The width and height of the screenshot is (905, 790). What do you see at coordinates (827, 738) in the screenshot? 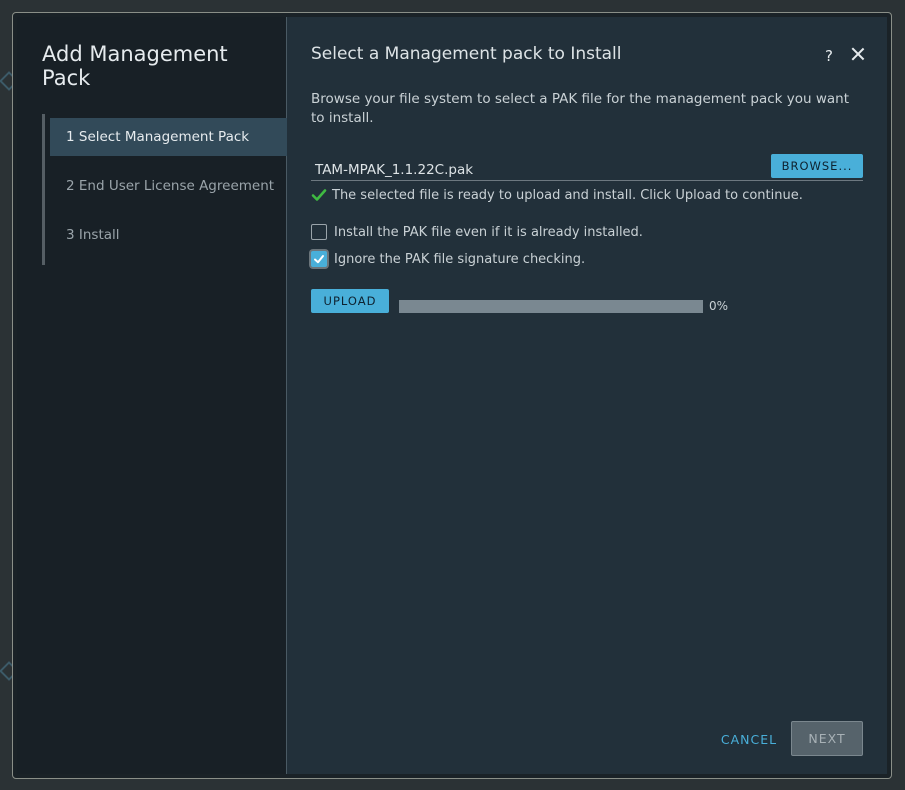
I see `next-button: NEXT` at bounding box center [827, 738].